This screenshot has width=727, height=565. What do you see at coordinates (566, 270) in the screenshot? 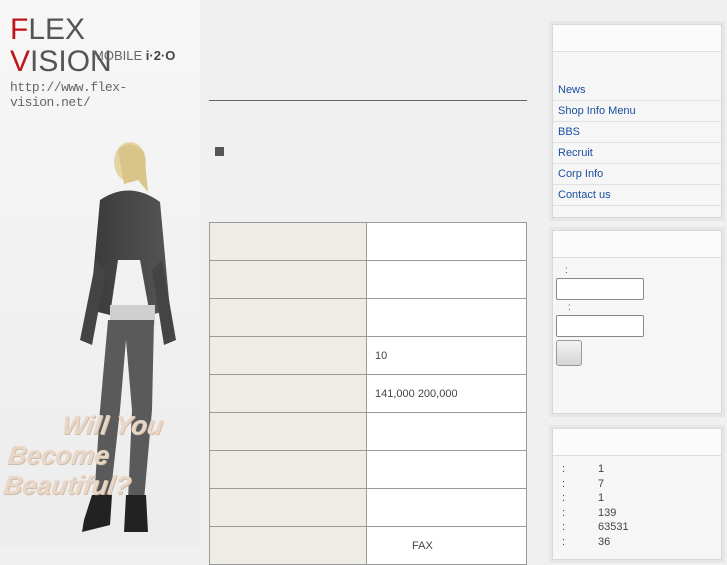
I see `login-label-1: :` at bounding box center [566, 270].